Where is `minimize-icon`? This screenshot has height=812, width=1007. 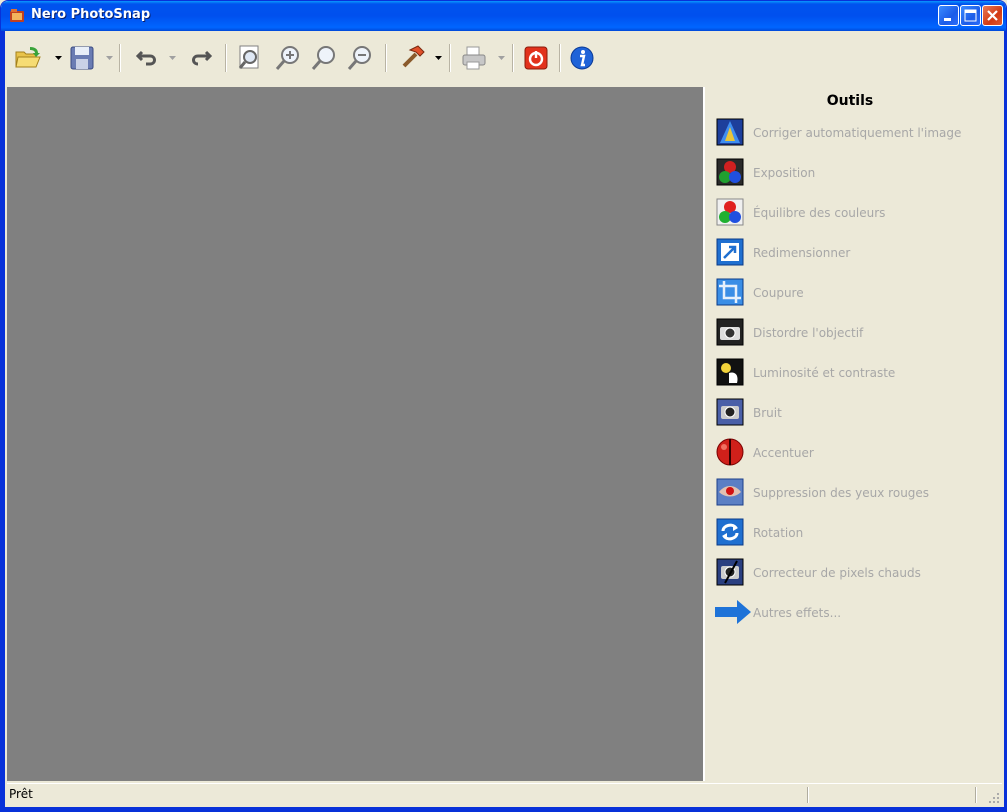
minimize-icon is located at coordinates (947, 19).